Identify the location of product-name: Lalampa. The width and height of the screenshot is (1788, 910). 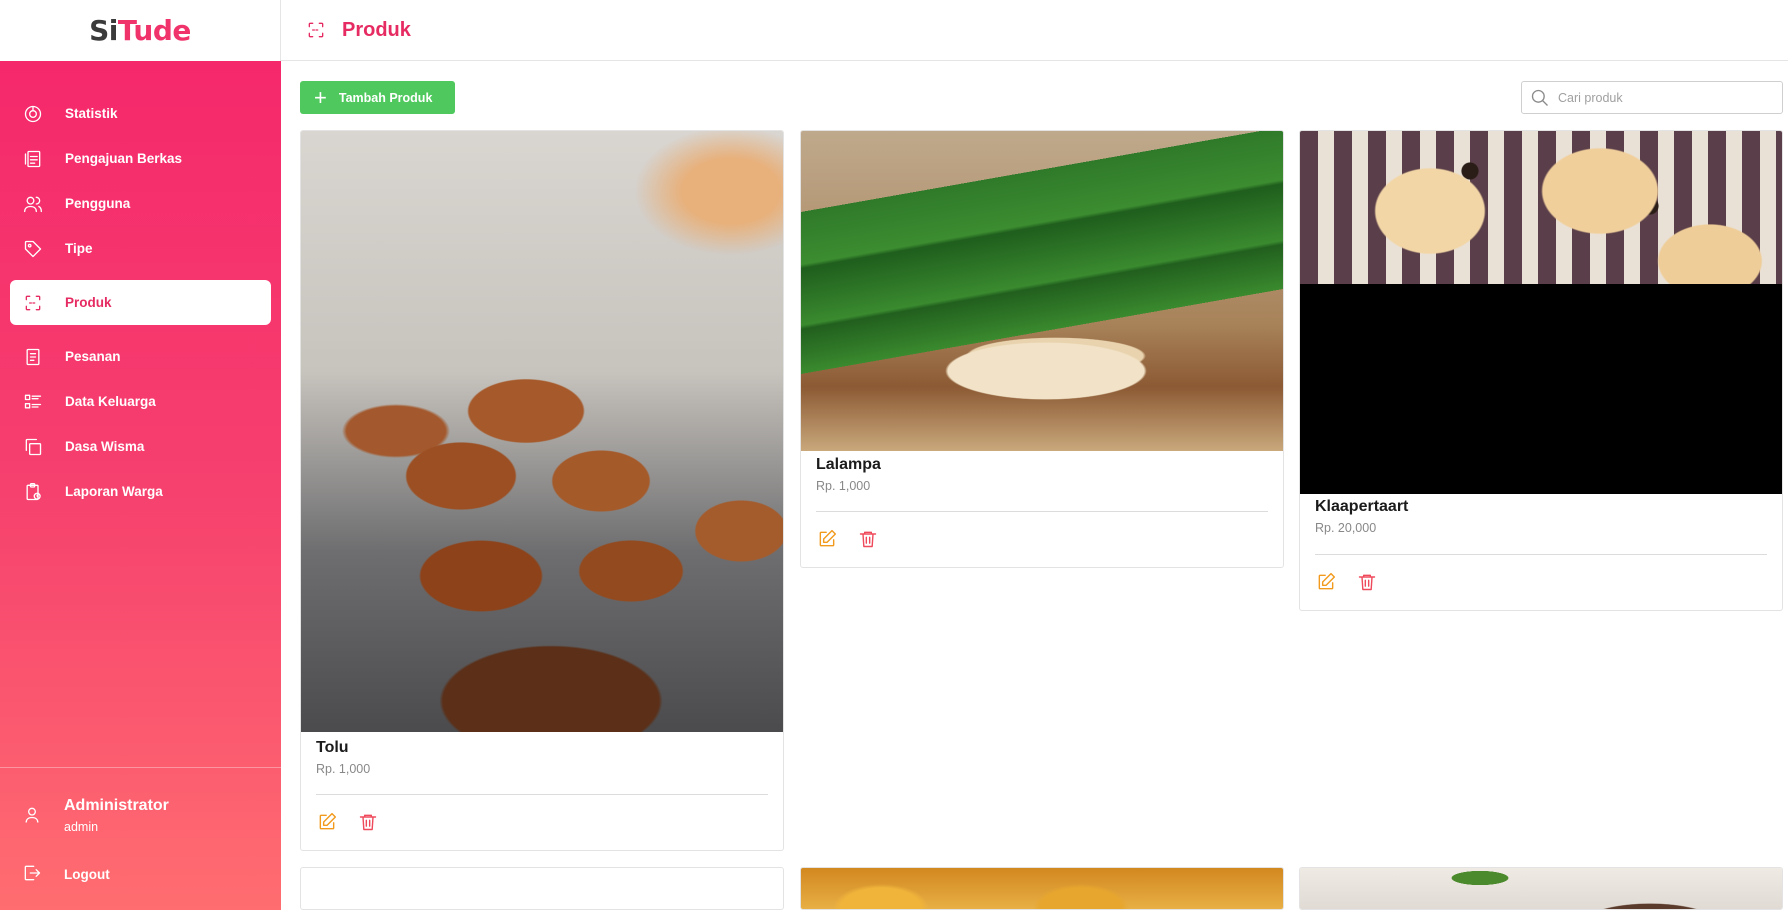
(848, 464).